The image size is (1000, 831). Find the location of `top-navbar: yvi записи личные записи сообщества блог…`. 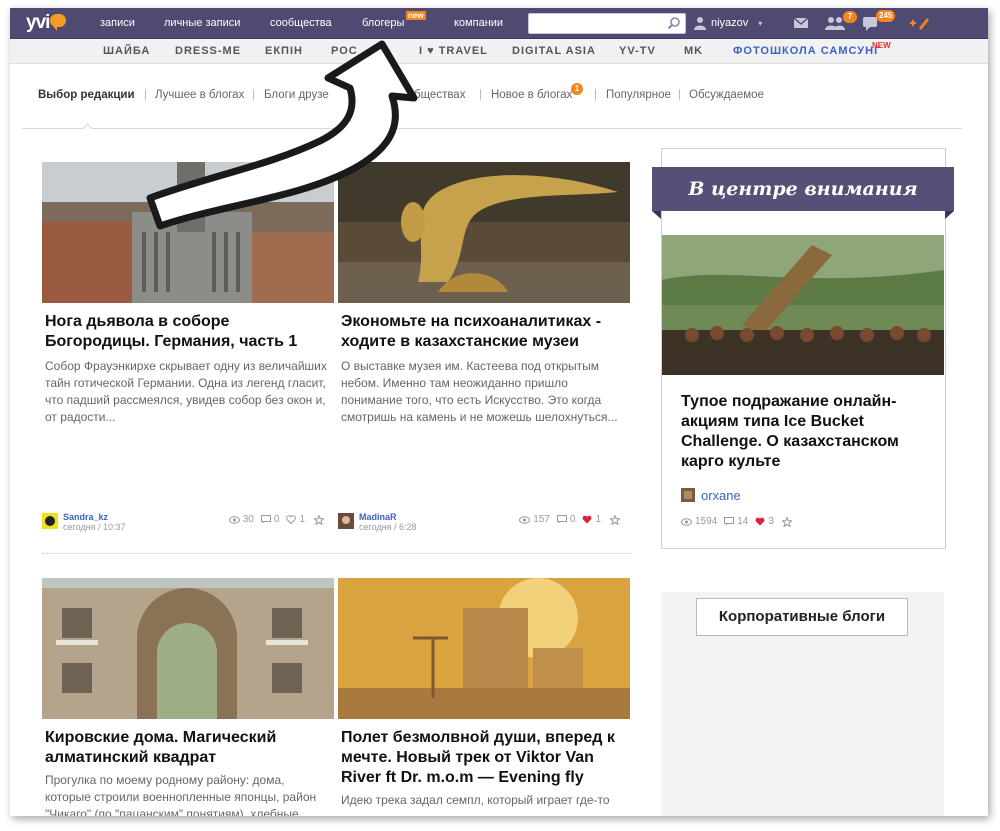

top-navbar: yvi записи личные записи сообщества блог… is located at coordinates (499, 23).